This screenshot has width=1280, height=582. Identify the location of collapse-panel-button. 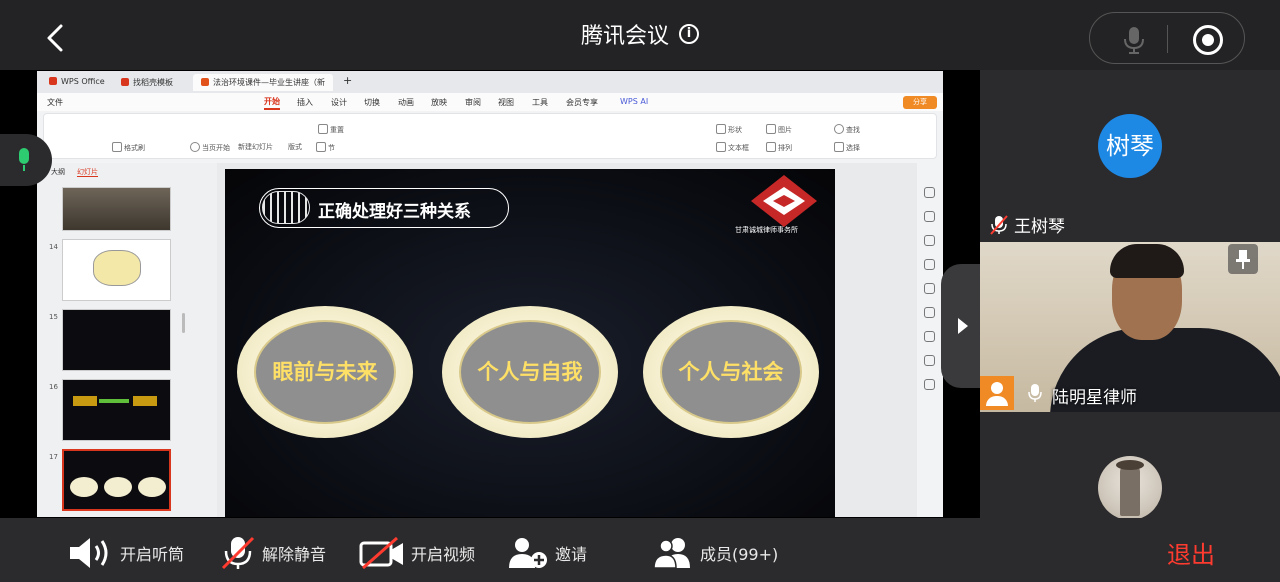
(961, 326).